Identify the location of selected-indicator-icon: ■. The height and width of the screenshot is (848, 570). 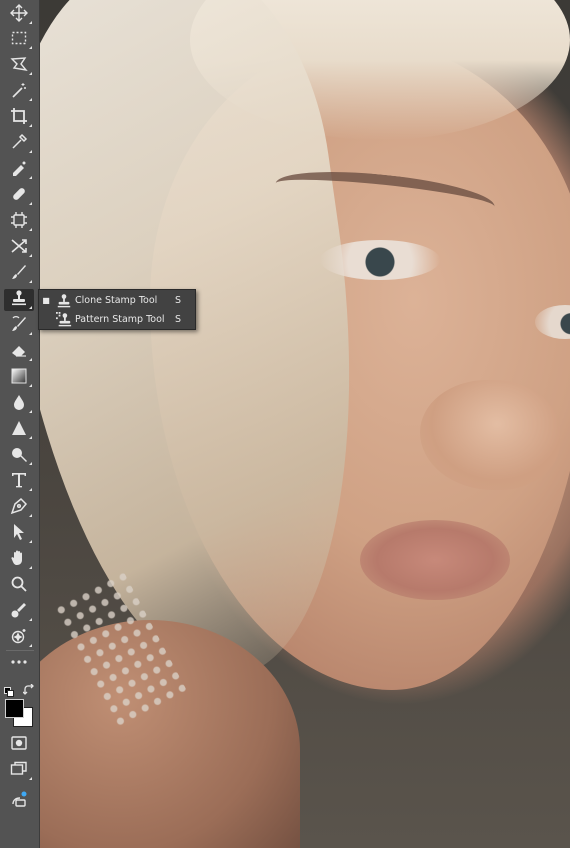
(46, 300).